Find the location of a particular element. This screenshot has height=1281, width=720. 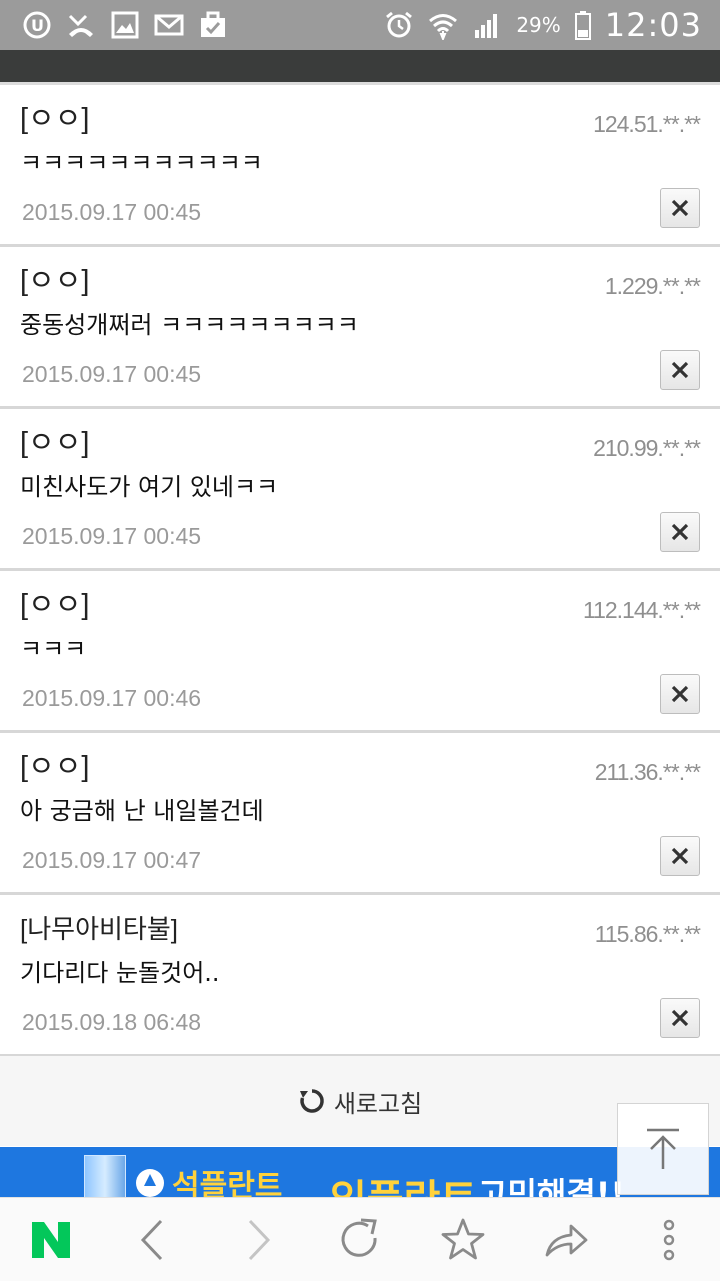

reload-button is located at coordinates (360, 1239).